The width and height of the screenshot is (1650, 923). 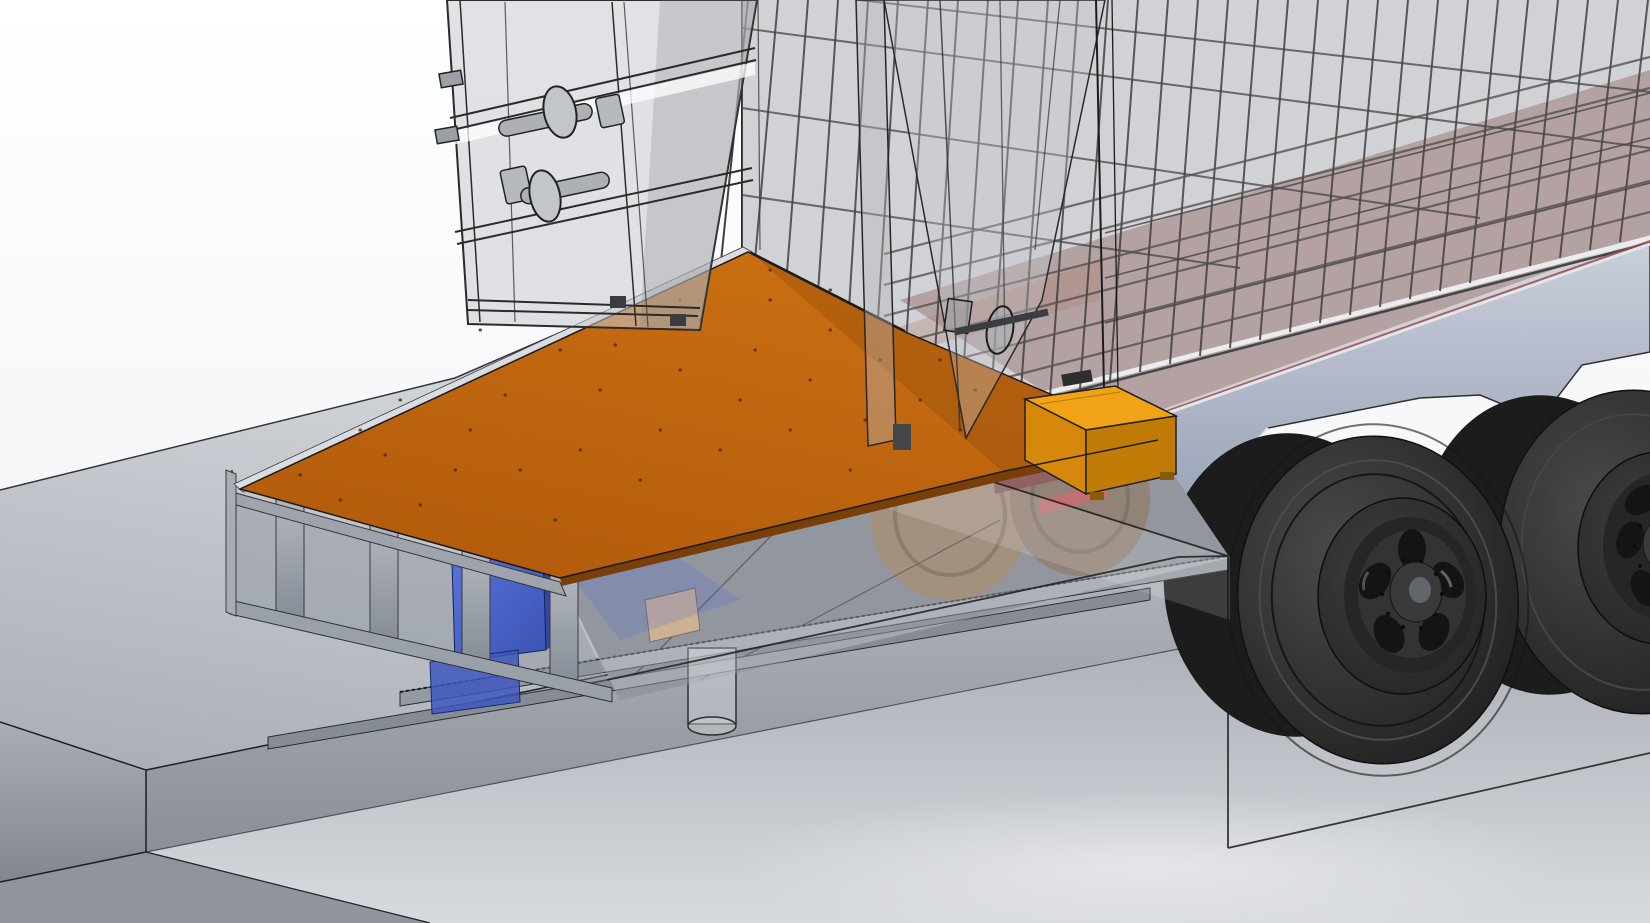 What do you see at coordinates (596, 166) in the screenshot?
I see `trailer-left-door` at bounding box center [596, 166].